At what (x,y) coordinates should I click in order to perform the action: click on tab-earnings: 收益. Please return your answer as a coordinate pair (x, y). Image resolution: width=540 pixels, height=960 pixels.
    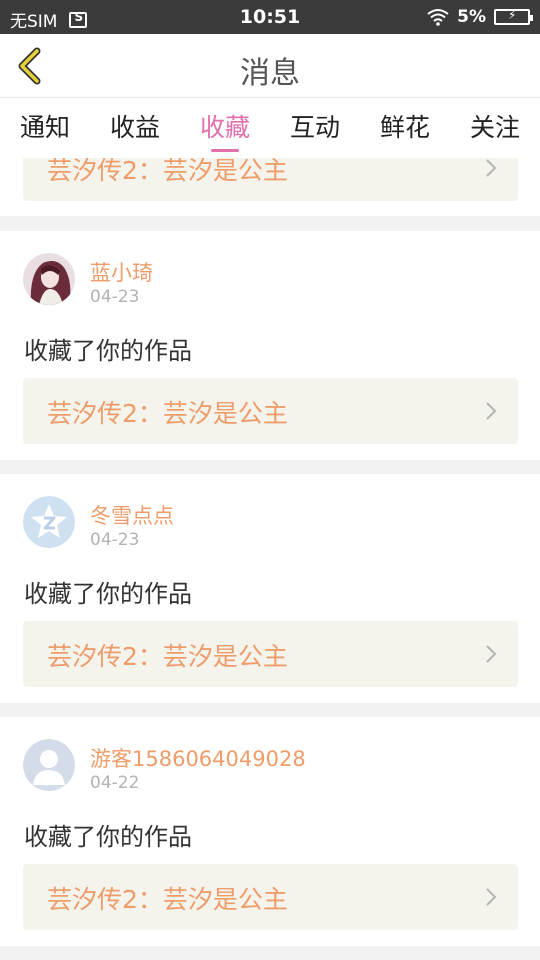
    Looking at the image, I should click on (135, 128).